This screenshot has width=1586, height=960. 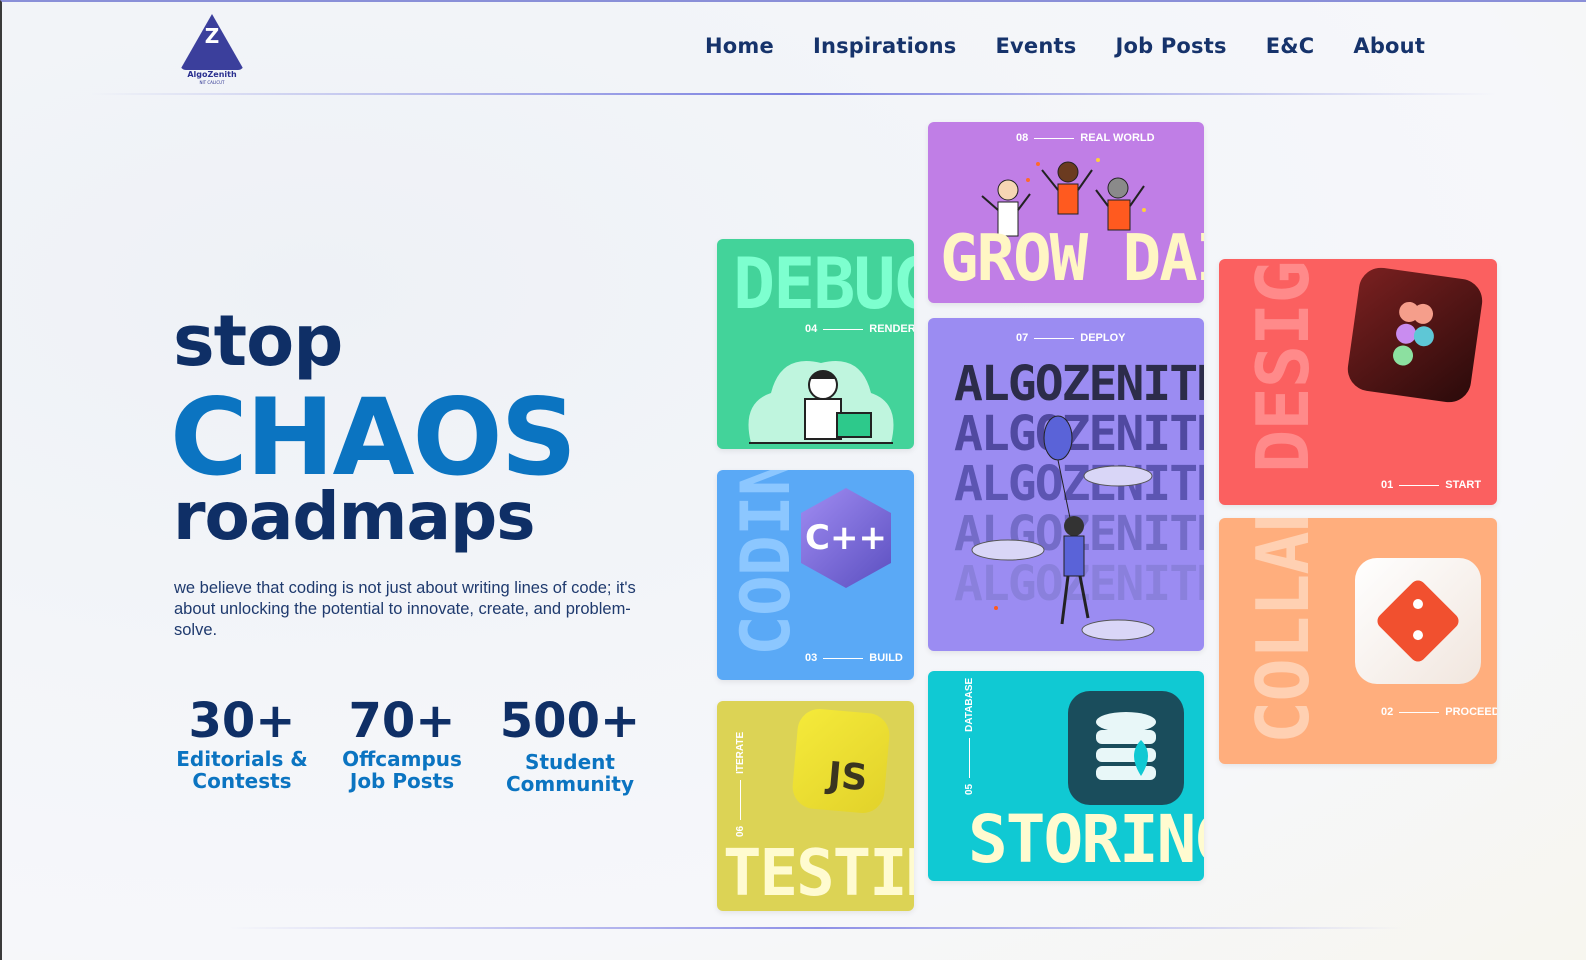 I want to click on stat-label-line2: Job Posts, so click(x=402, y=781).